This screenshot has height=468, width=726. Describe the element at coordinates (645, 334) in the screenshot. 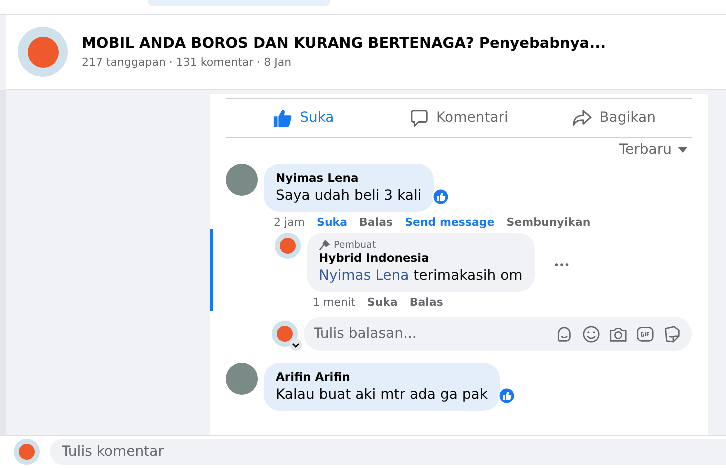

I see `gif-icon` at that location.